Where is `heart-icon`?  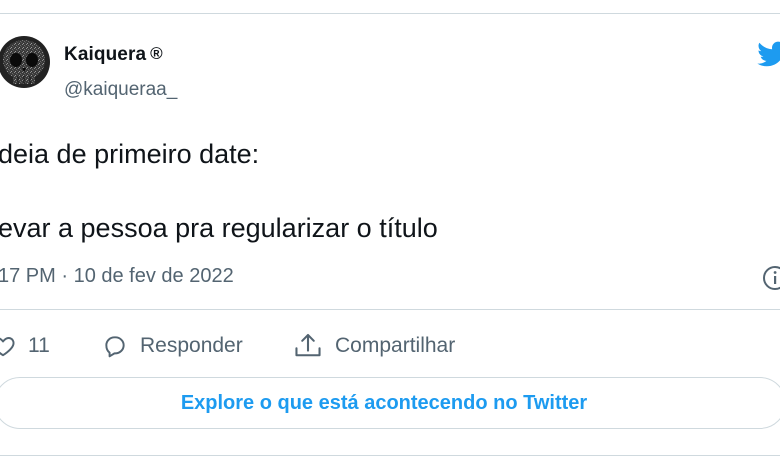
heart-icon is located at coordinates (7, 347).